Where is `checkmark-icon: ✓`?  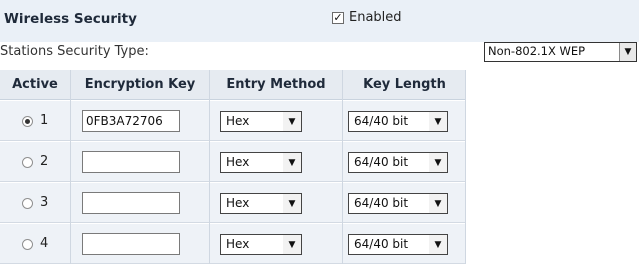 checkmark-icon: ✓ is located at coordinates (338, 17).